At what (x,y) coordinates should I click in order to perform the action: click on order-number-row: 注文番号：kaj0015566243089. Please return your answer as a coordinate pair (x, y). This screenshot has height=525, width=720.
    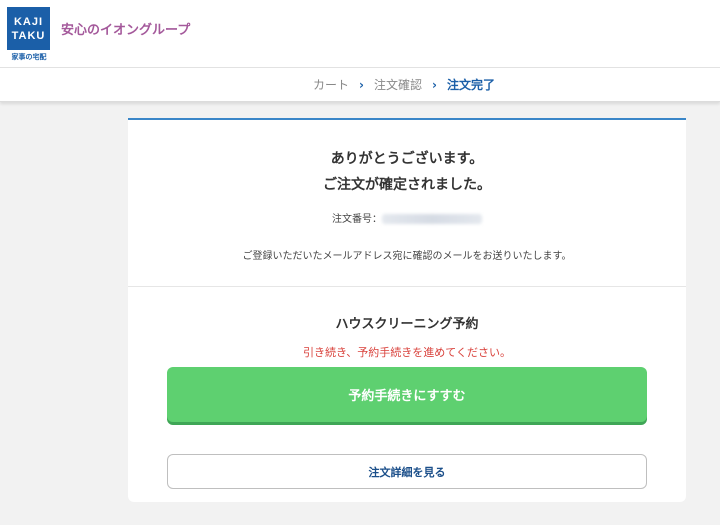
    Looking at the image, I should click on (407, 217).